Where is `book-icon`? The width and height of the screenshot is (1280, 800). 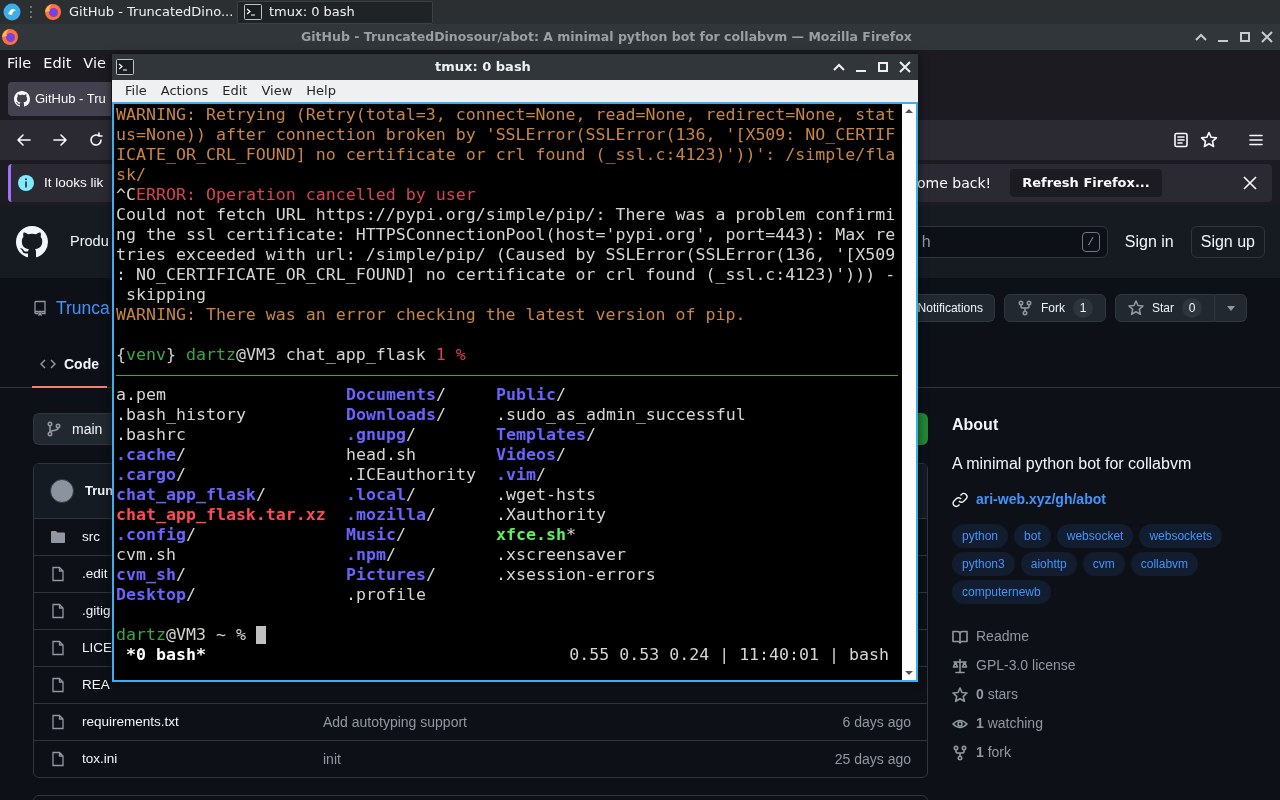 book-icon is located at coordinates (960, 636).